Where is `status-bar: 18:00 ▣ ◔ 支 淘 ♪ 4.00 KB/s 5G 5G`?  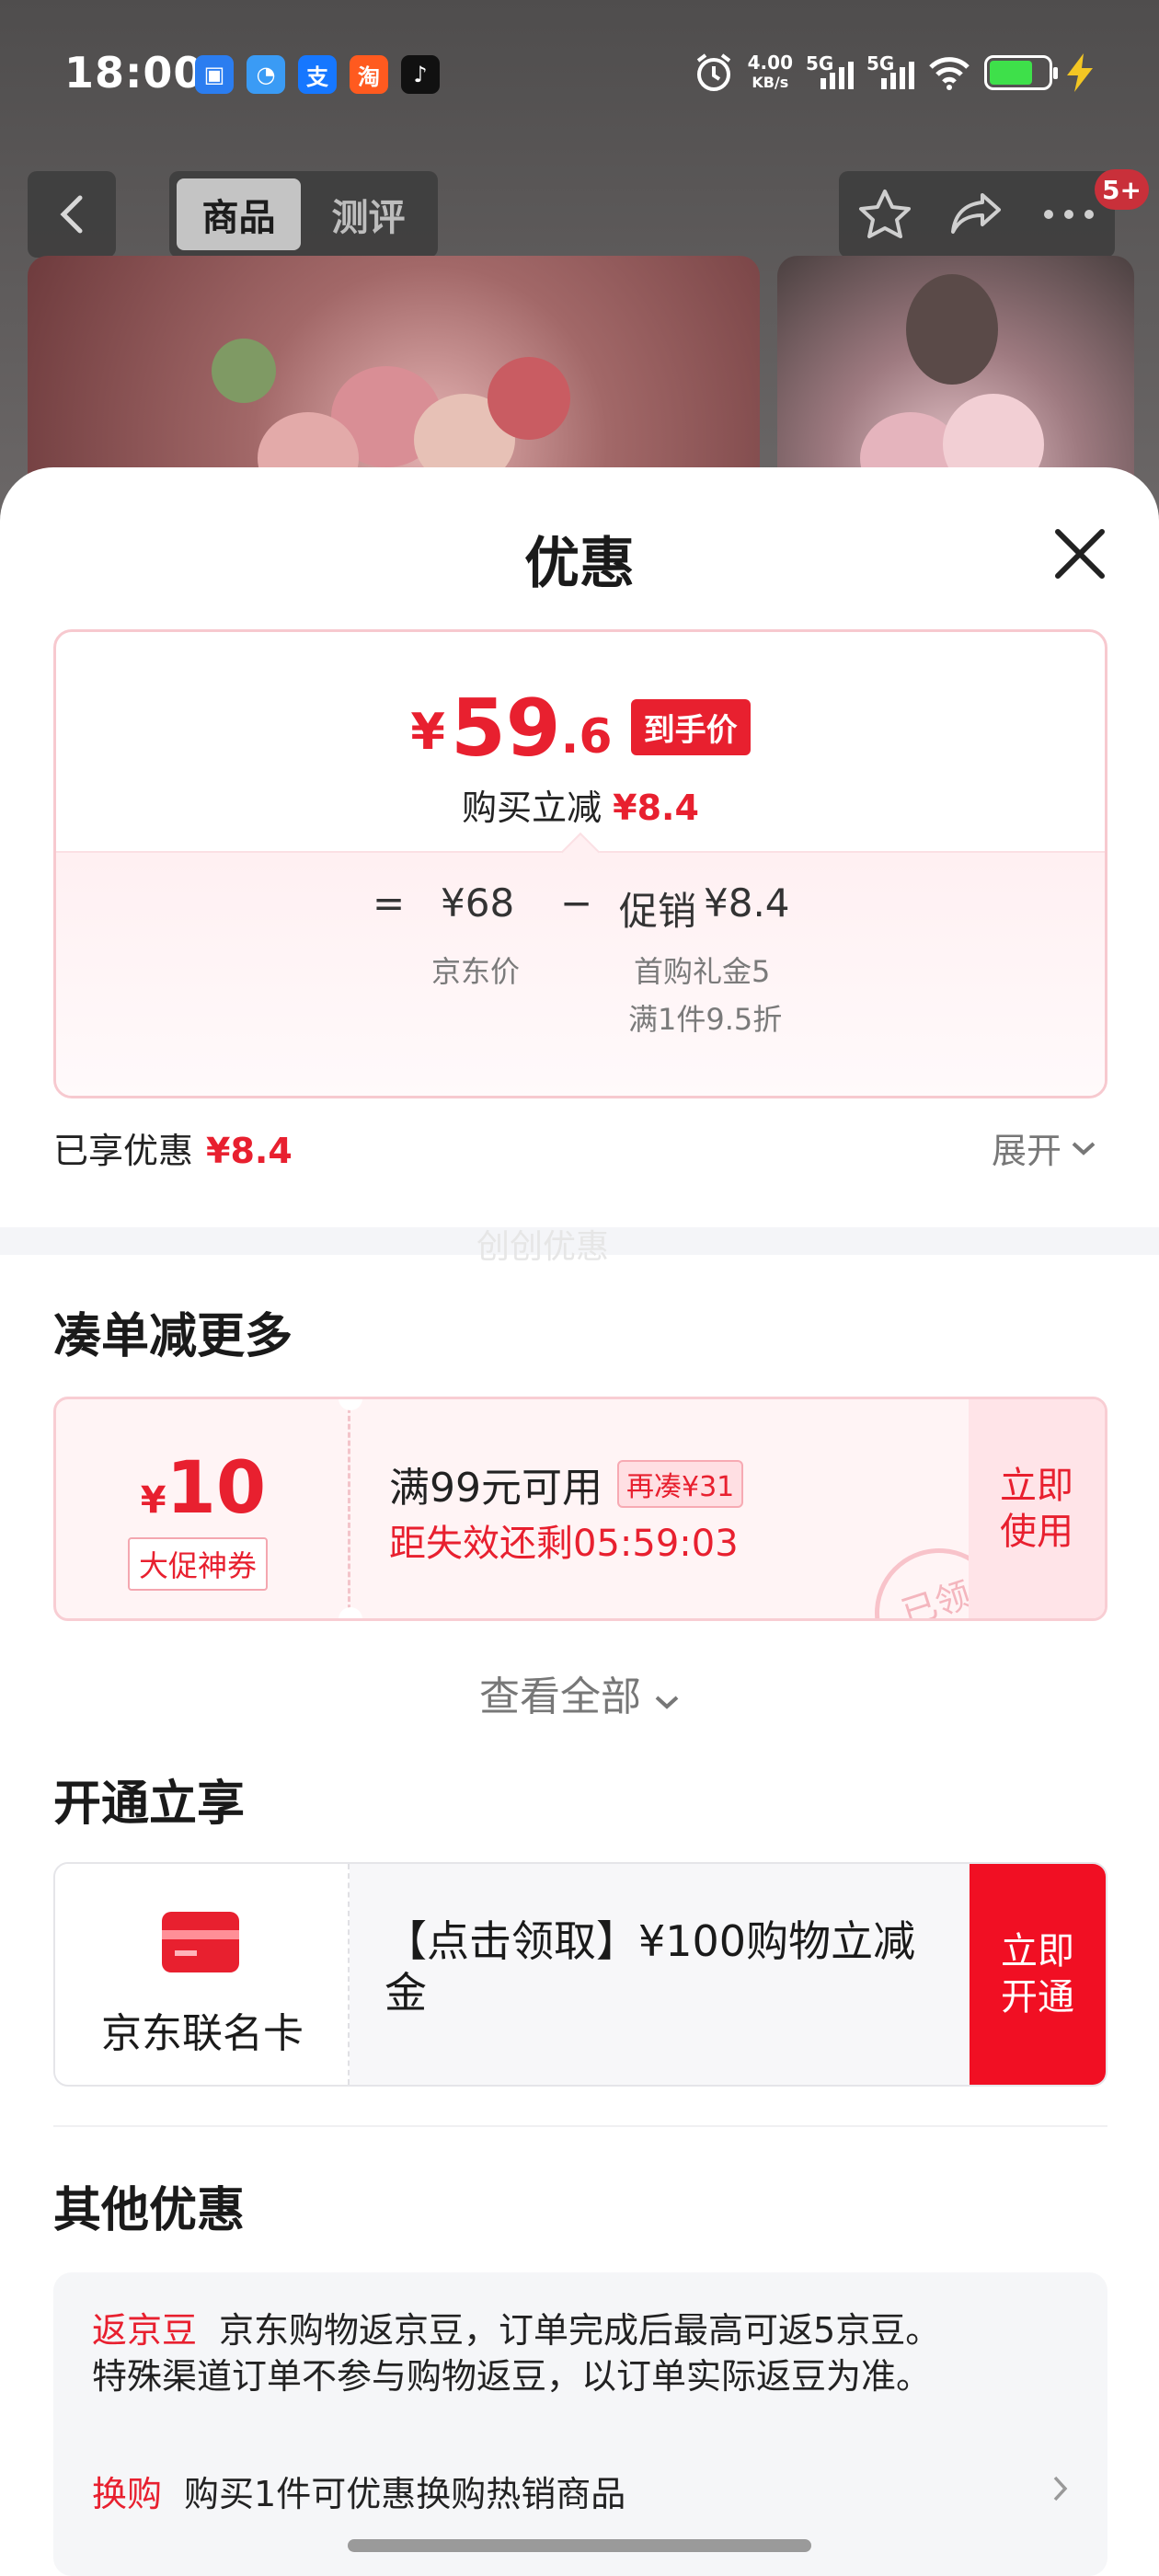 status-bar: 18:00 ▣ ◔ 支 淘 ♪ 4.00 KB/s 5G 5G is located at coordinates (579, 76).